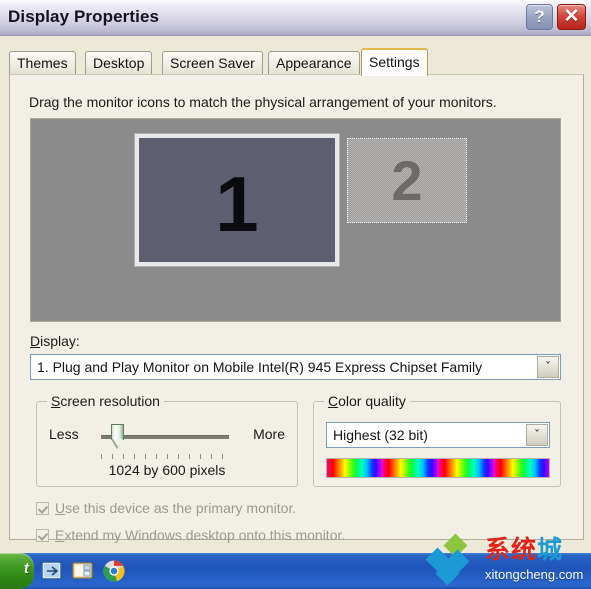 Image resolution: width=591 pixels, height=589 pixels. I want to click on checkbox-primary-monitor-label: Use this device as the primary monitor., so click(175, 508).